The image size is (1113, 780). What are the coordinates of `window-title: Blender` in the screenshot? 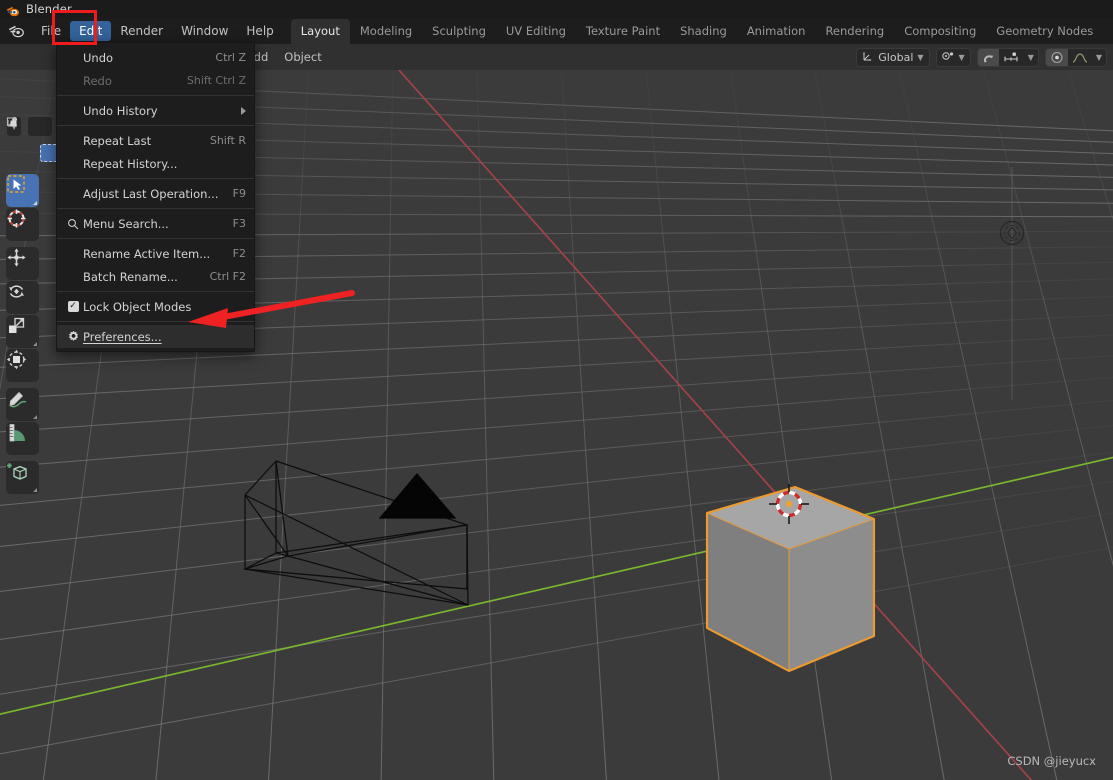 It's located at (49, 9).